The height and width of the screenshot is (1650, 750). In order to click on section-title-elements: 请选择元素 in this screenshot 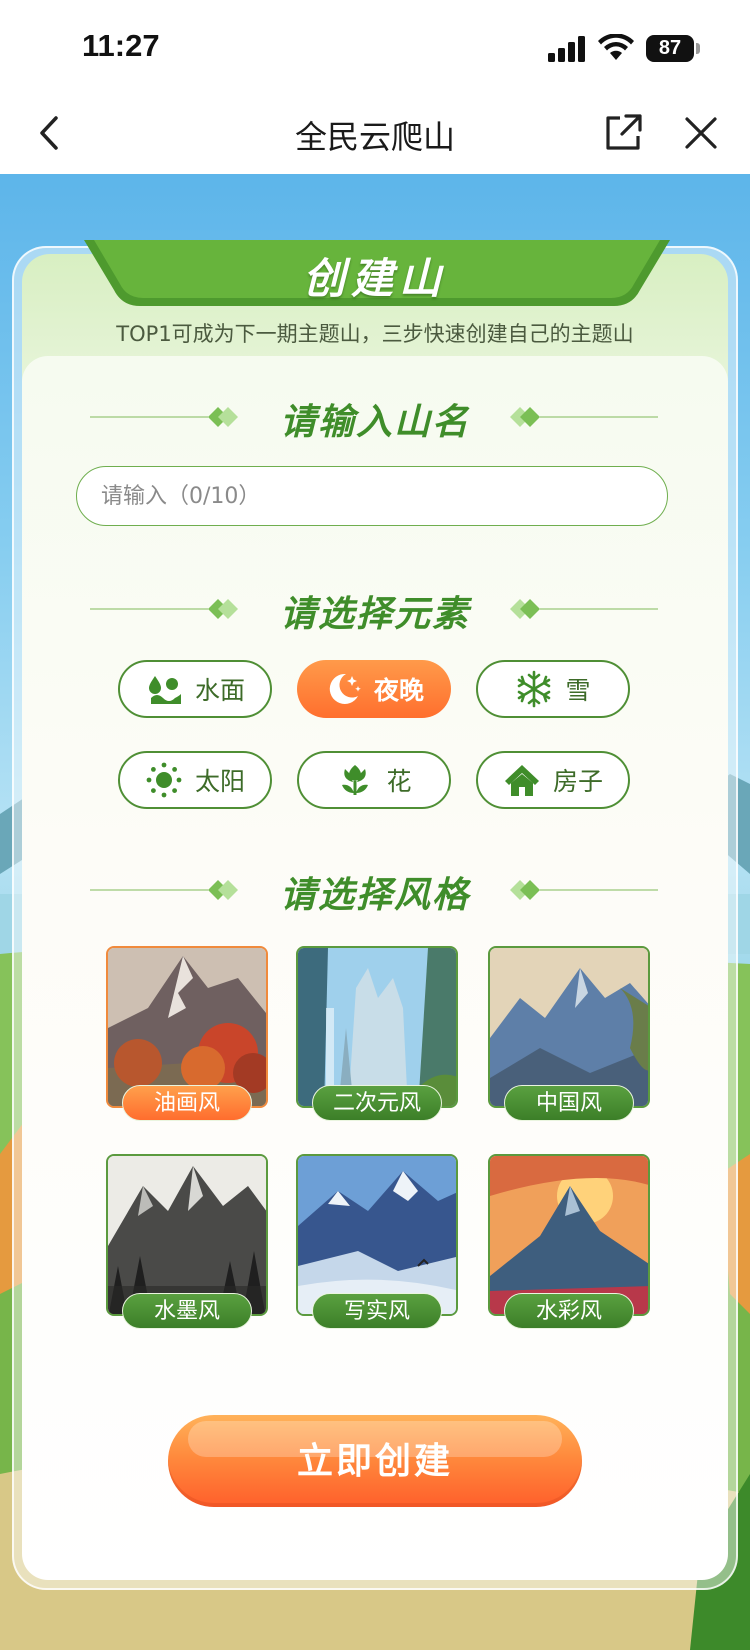, I will do `click(375, 610)`.